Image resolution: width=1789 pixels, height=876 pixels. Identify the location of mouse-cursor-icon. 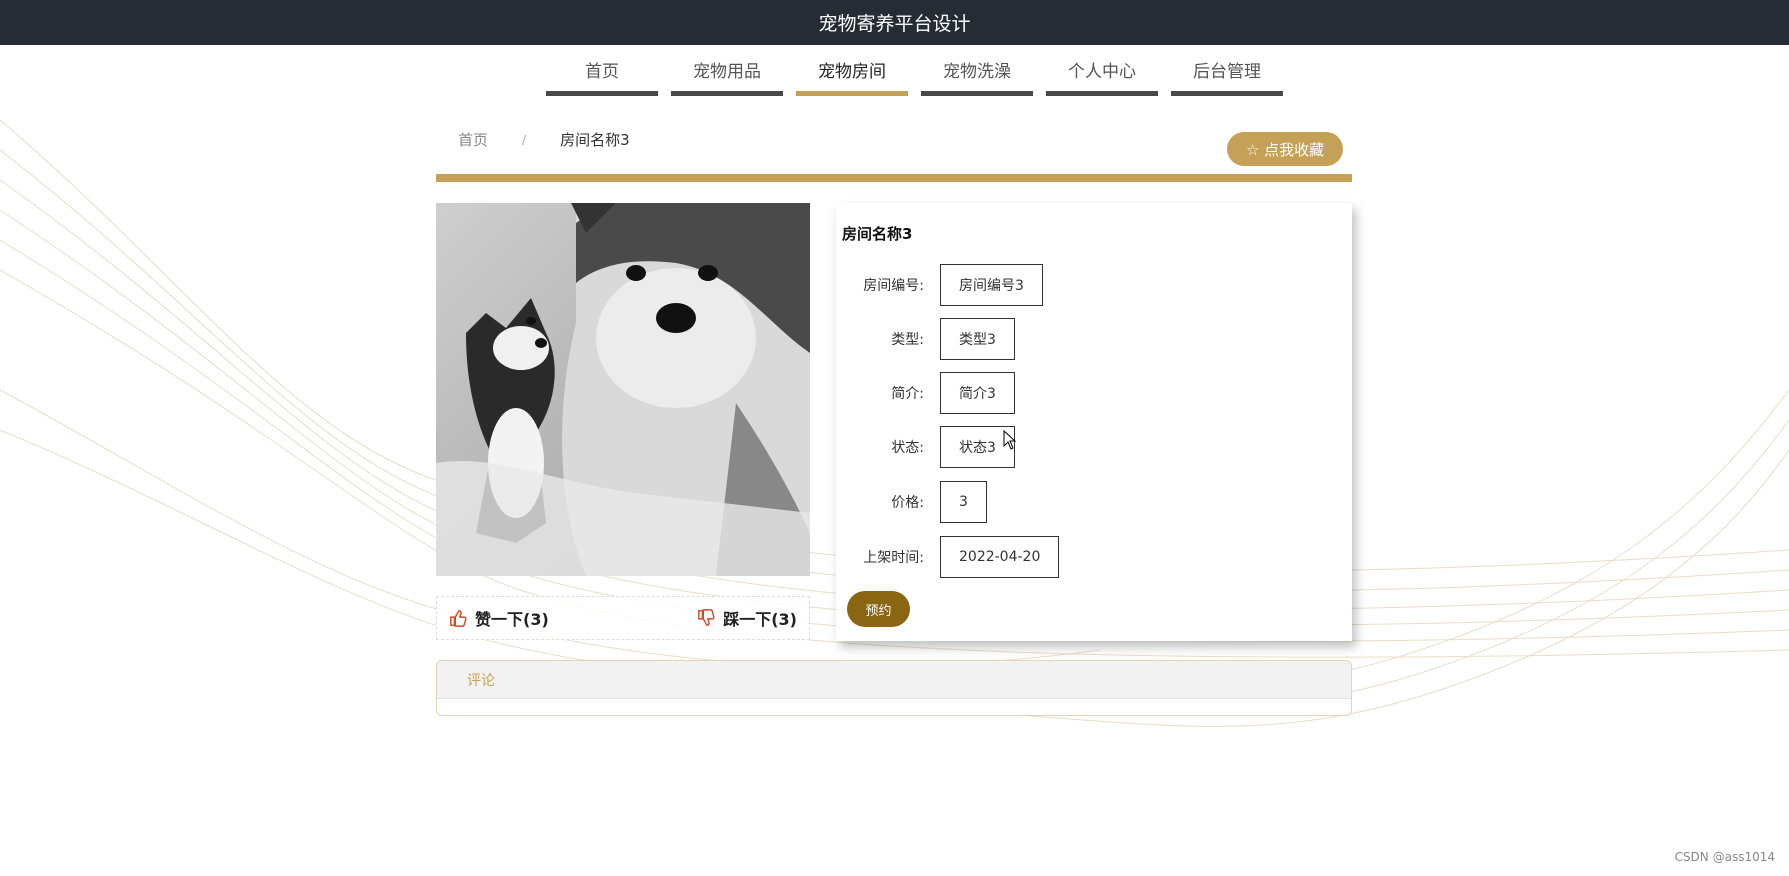
(1010, 440).